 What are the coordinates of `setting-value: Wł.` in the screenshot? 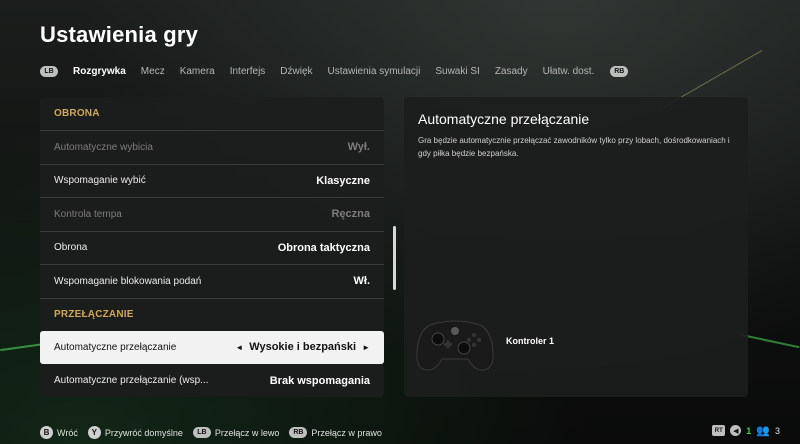 It's located at (362, 281).